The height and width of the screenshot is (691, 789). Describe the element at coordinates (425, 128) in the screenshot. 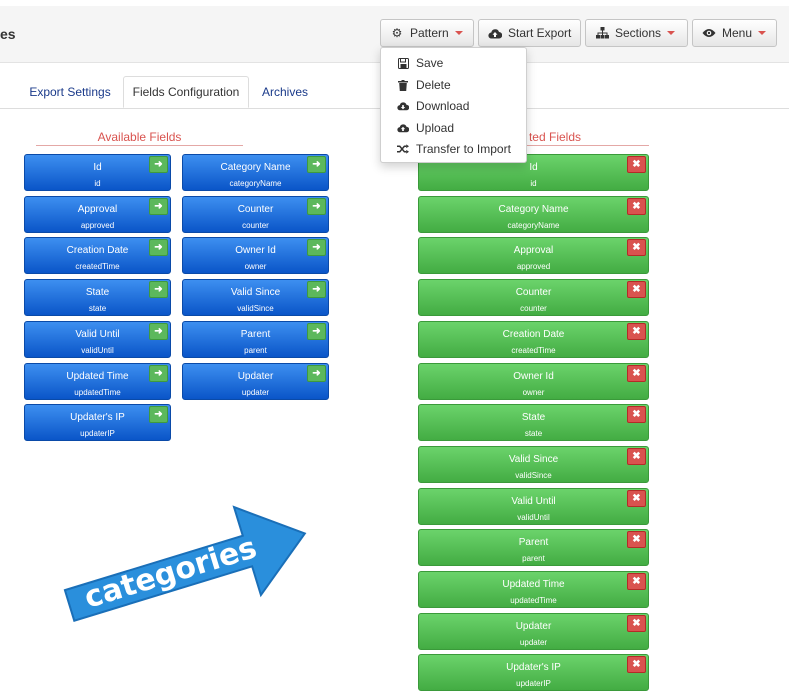

I see `menu-item-upload: Upload` at that location.